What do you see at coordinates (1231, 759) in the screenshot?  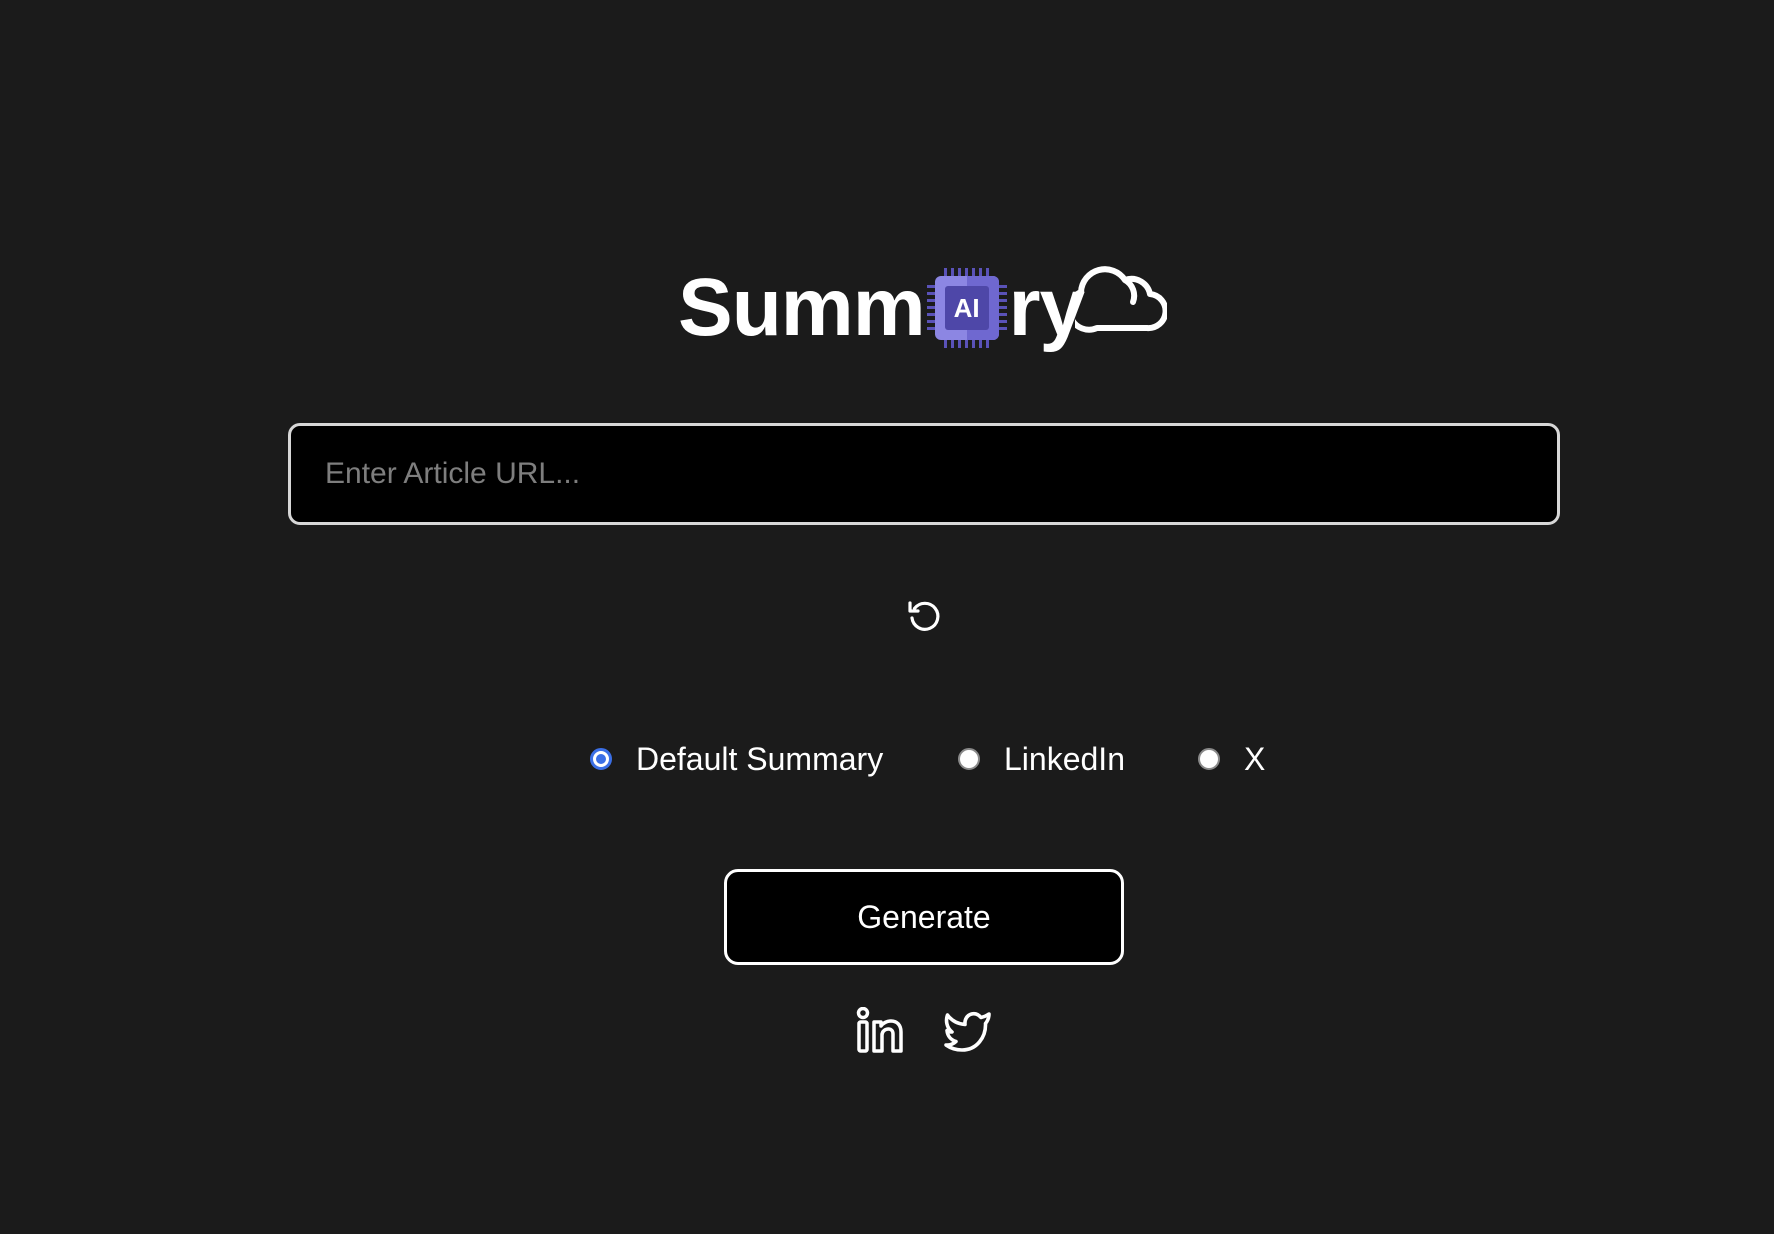 I see `radio-option-x: X` at bounding box center [1231, 759].